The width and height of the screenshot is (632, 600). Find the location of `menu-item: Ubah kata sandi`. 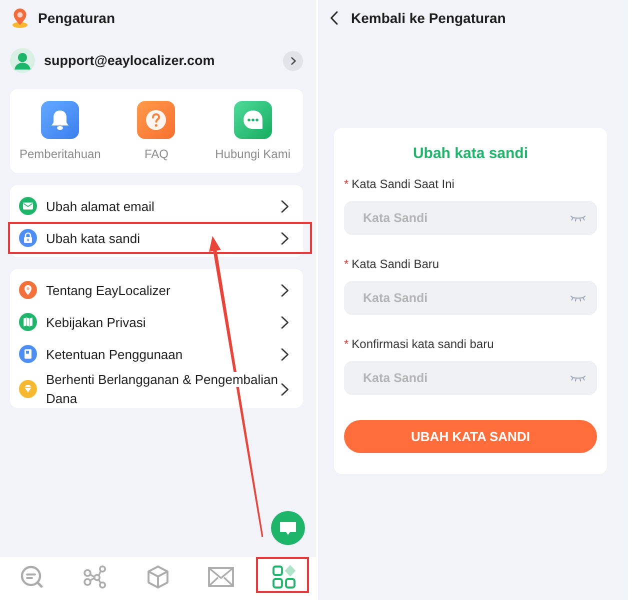

menu-item: Ubah kata sandi is located at coordinates (156, 238).